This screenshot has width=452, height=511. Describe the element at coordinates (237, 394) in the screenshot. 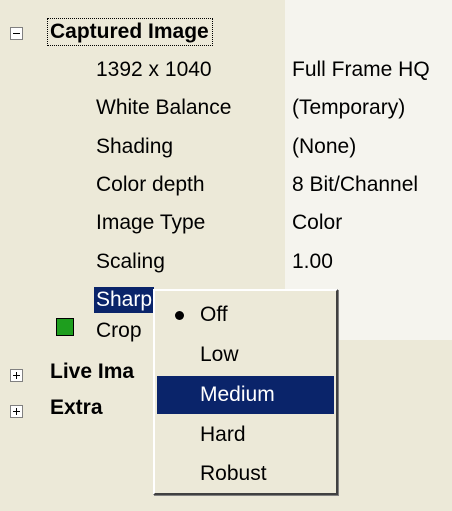

I see `menu-item-label: Medium` at that location.